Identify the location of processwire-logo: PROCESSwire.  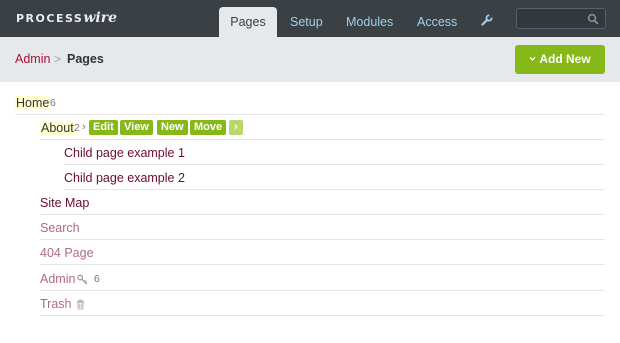
(66, 18).